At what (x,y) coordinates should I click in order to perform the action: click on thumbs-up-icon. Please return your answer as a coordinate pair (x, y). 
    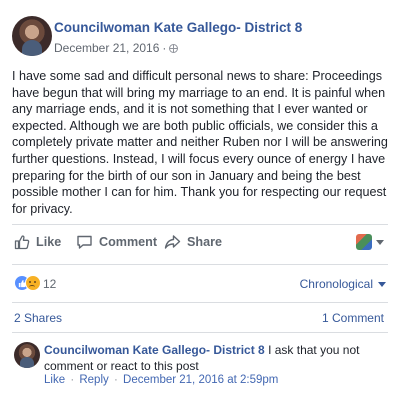
    Looking at the image, I should click on (22, 242).